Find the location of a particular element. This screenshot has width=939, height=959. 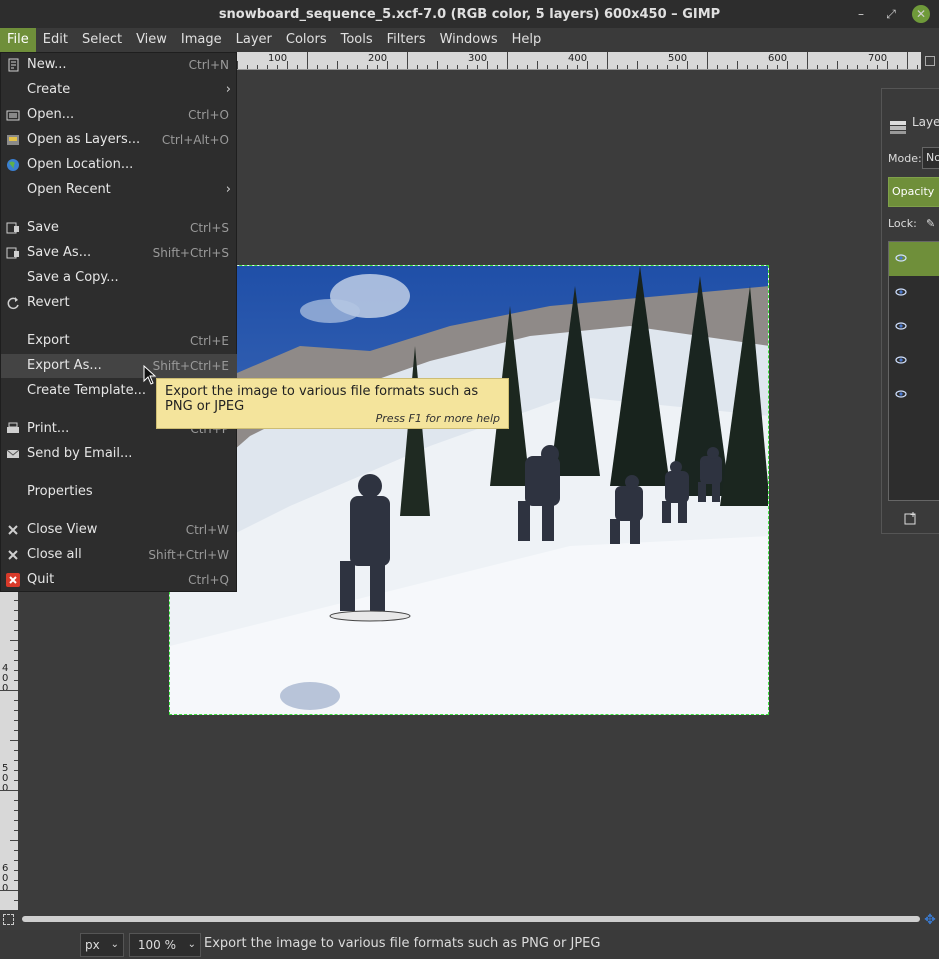

menu-colors: Colors is located at coordinates (306, 40).